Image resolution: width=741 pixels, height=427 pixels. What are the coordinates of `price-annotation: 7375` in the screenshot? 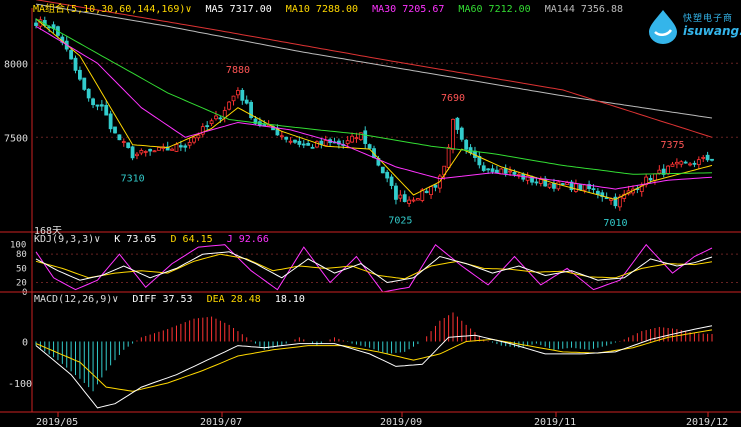 It's located at (672, 145).